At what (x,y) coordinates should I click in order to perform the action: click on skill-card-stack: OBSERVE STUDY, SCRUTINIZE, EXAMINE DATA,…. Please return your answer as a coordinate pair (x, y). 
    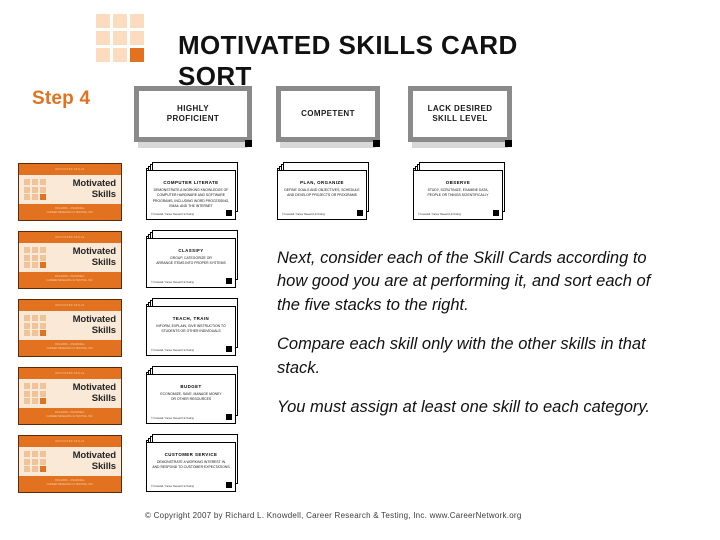
    Looking at the image, I should click on (459, 190).